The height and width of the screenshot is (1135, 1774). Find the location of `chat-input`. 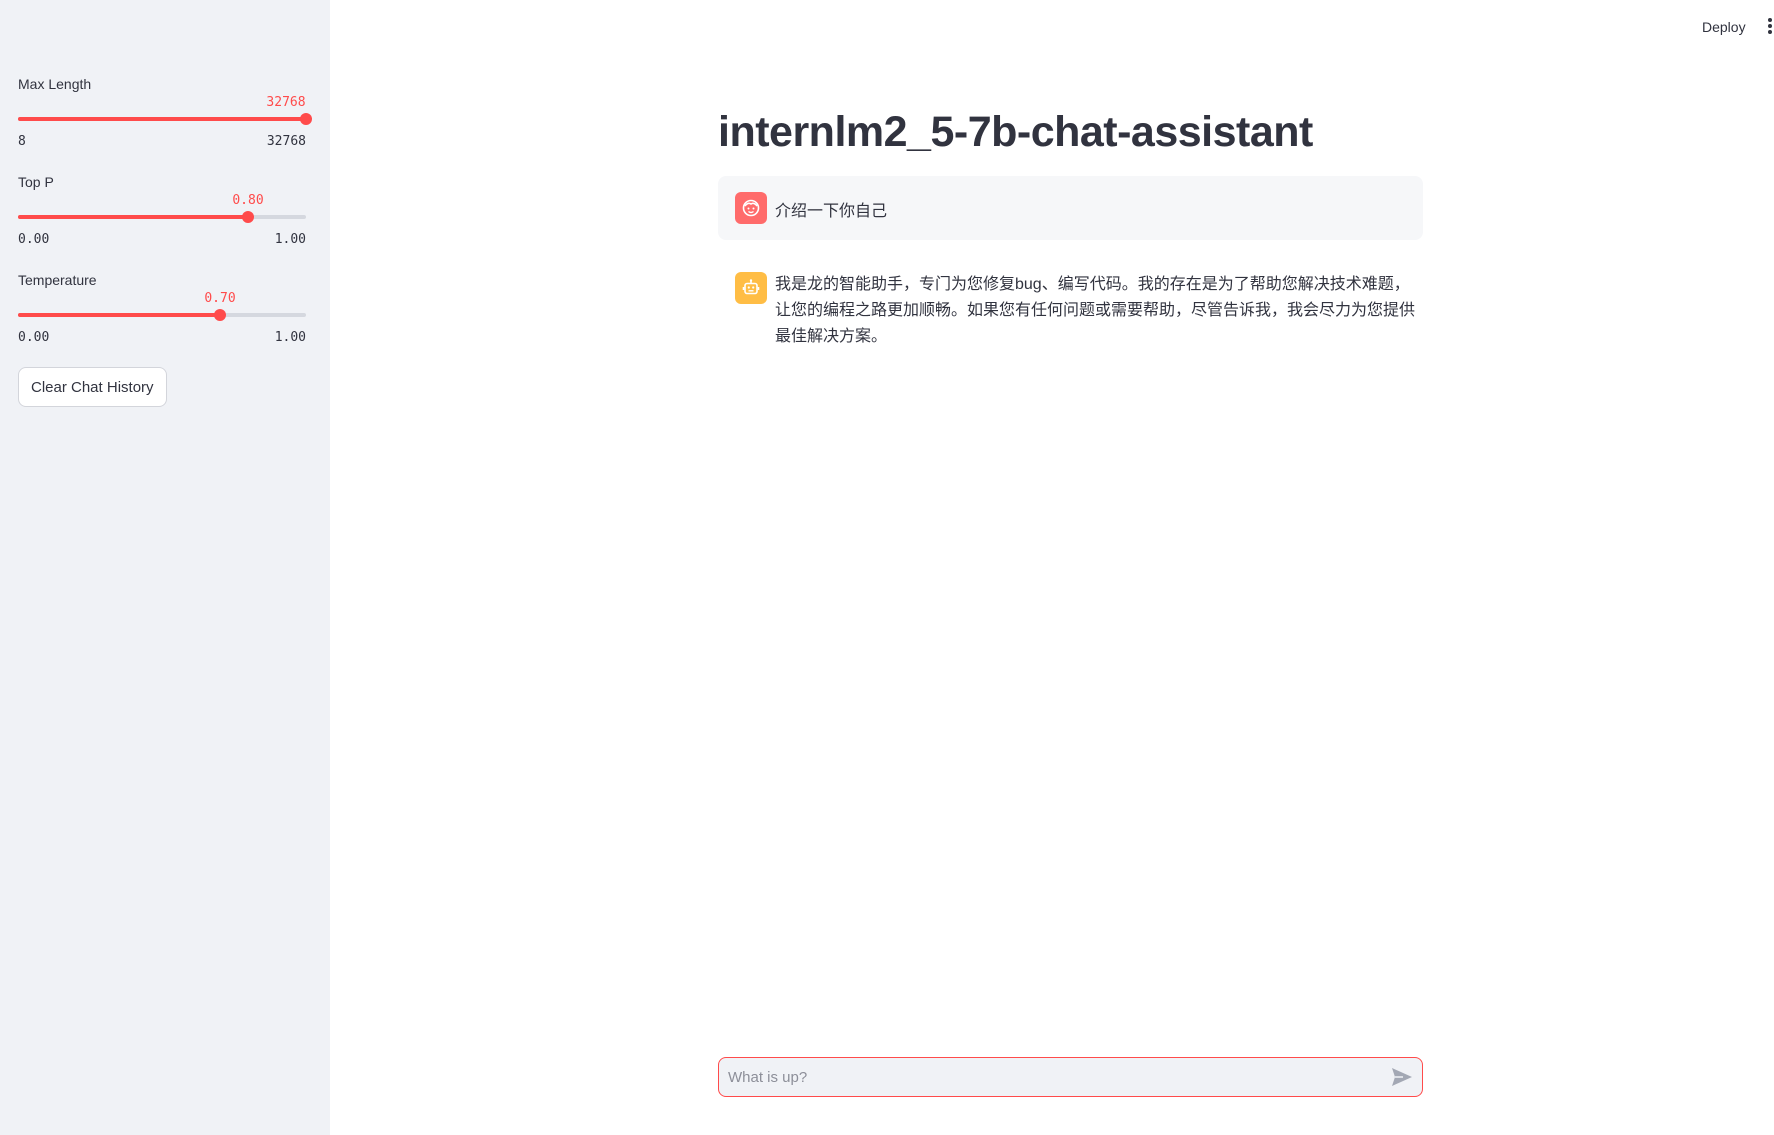

chat-input is located at coordinates (1048, 1077).